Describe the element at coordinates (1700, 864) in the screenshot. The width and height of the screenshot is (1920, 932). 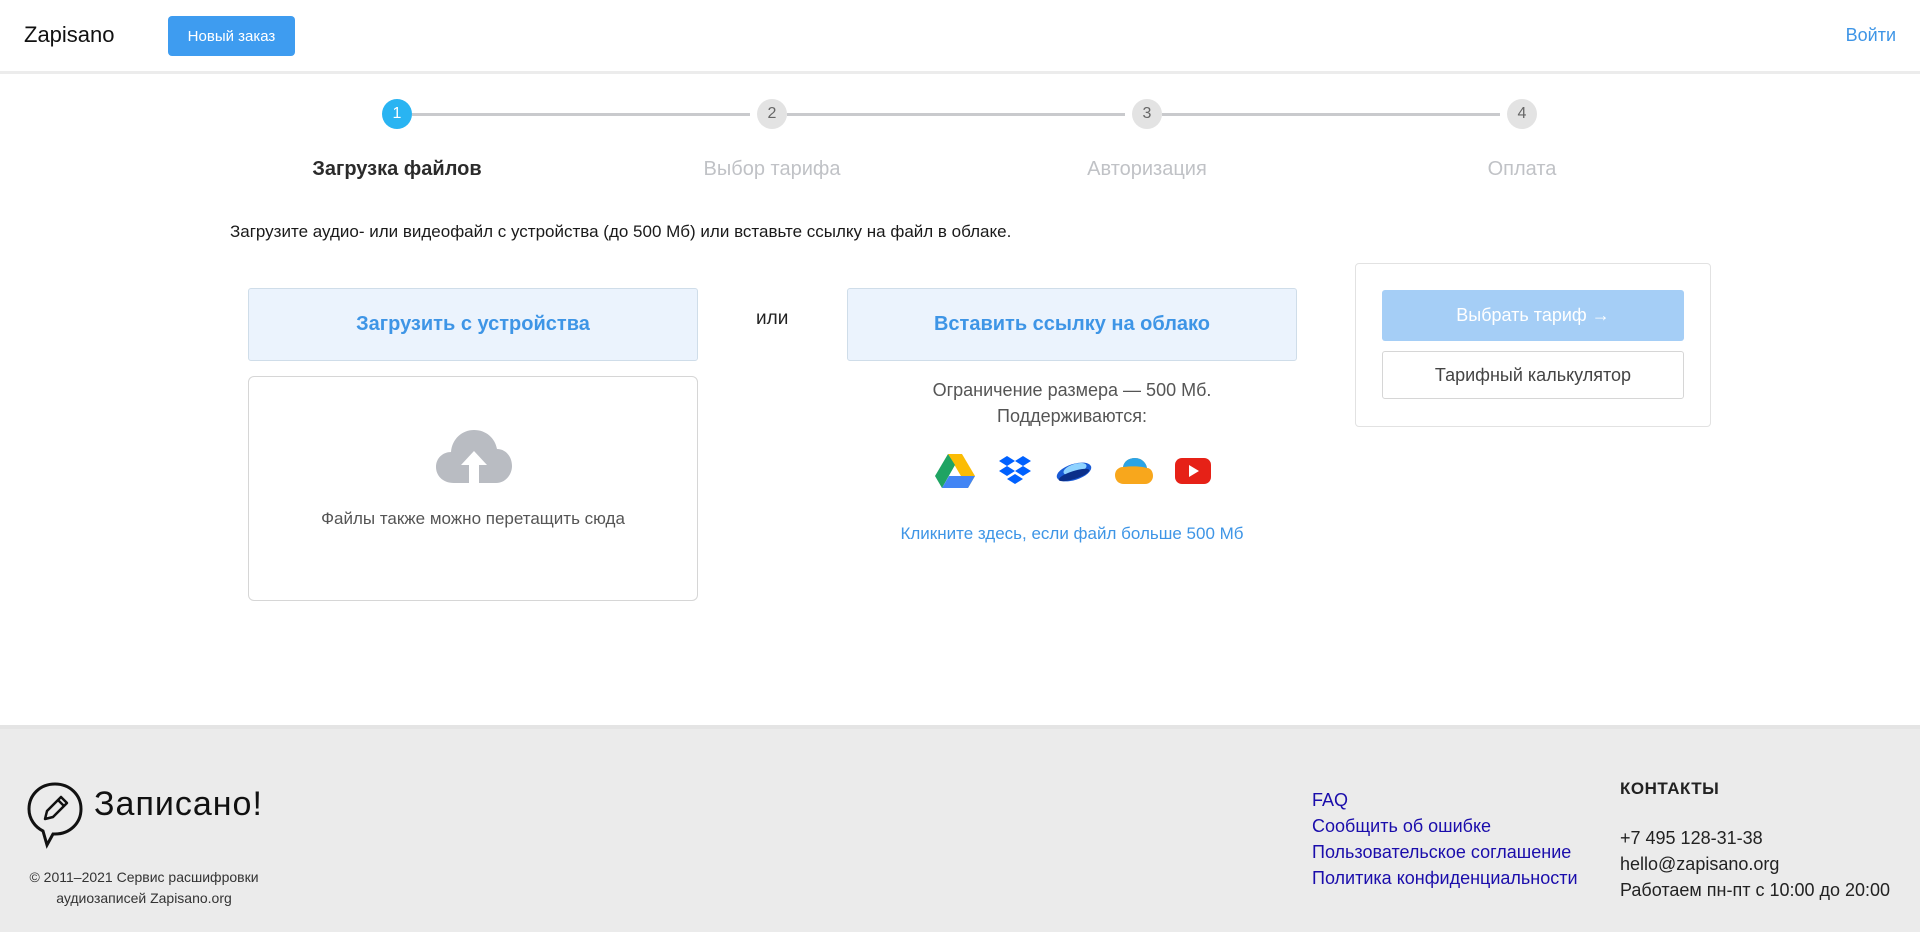
I see `contact-email: hello@zapisano.org` at that location.